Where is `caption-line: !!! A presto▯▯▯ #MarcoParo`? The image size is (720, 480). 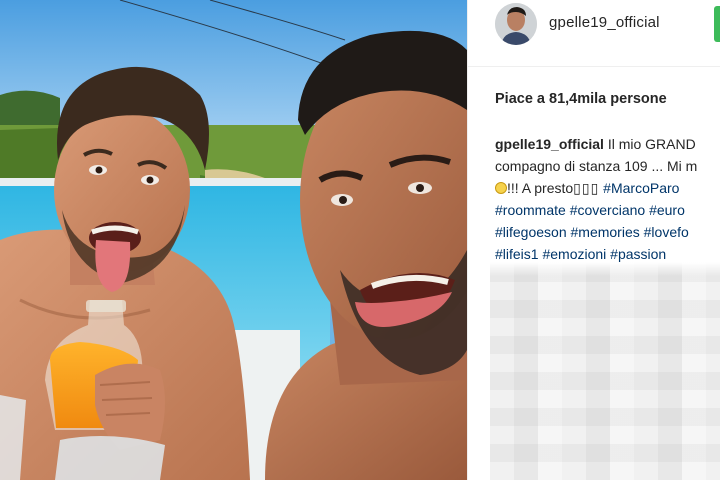
caption-line: !!! A presto▯▯▯ #MarcoParo is located at coordinates (607, 188).